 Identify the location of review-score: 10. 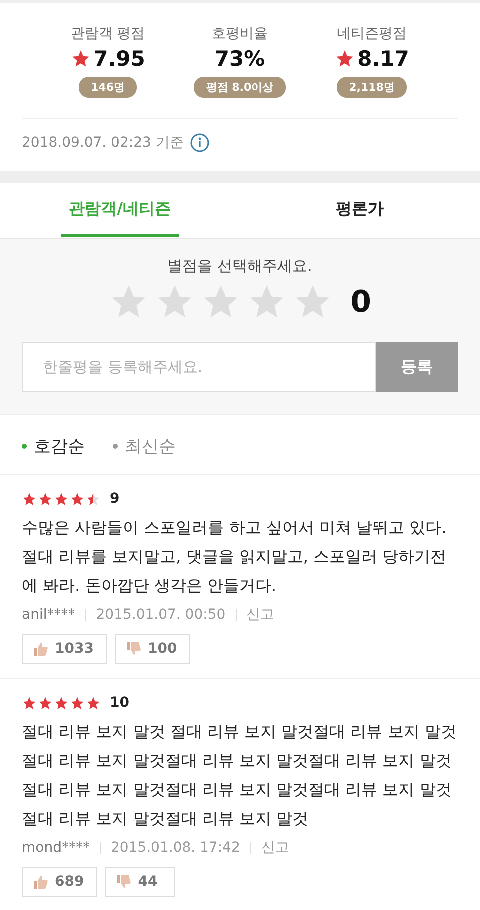
(120, 703).